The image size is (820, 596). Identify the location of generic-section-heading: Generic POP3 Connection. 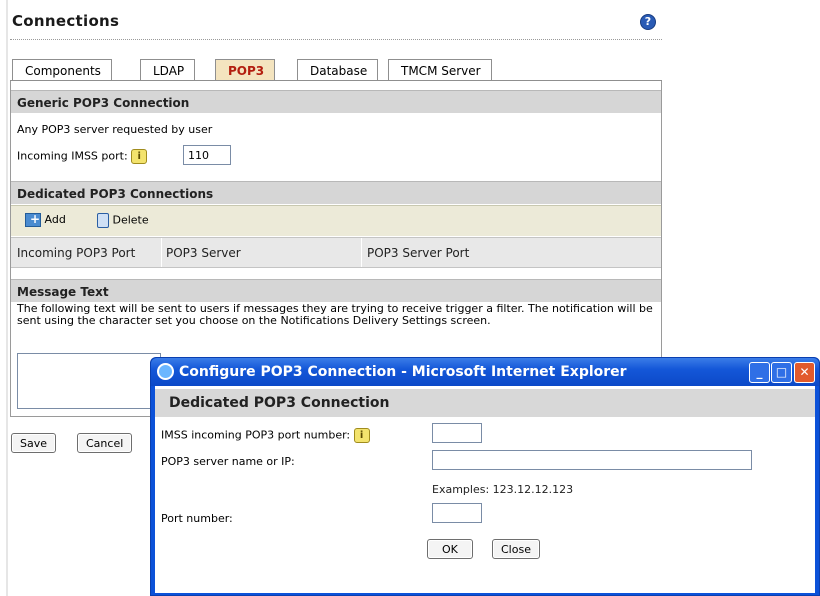
(336, 101).